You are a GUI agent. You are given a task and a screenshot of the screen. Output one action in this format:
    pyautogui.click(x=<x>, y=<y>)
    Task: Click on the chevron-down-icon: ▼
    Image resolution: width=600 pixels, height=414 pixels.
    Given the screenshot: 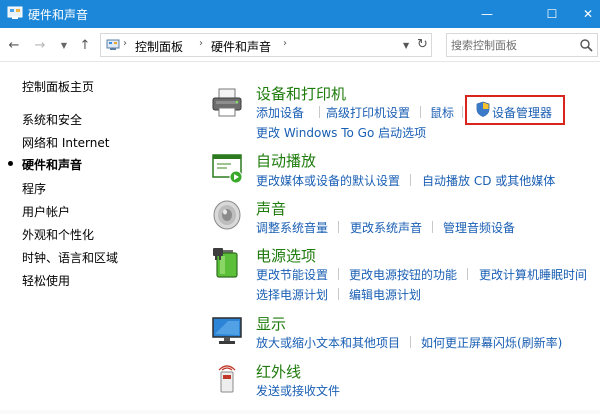 What is the action you would take?
    pyautogui.click(x=64, y=45)
    